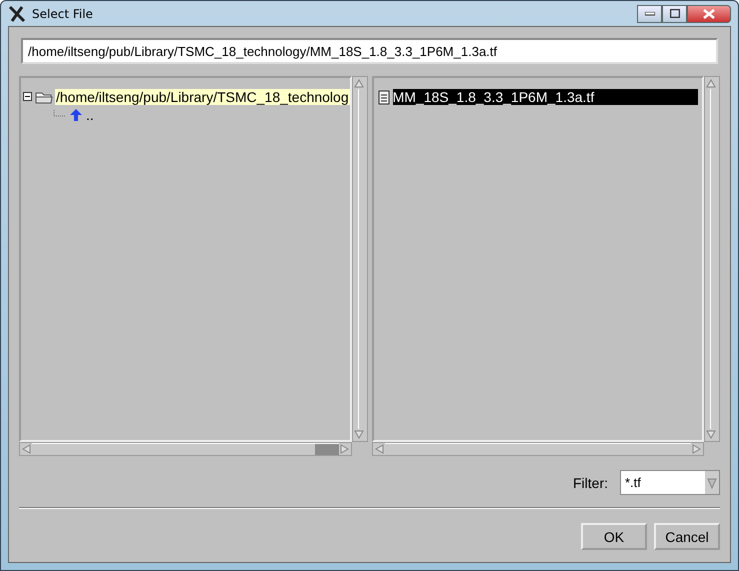  Describe the element at coordinates (17, 13) in the screenshot. I see `x-logo-icon` at that location.